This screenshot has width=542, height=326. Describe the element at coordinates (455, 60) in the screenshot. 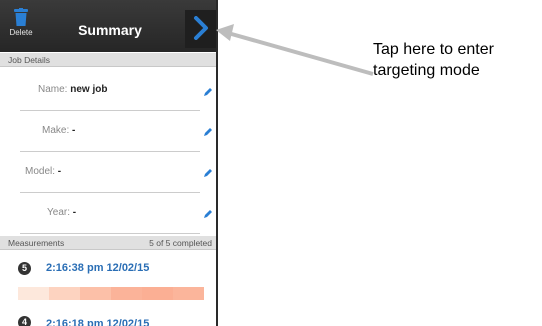

I see `annotation-callout: Tap here to enter targeting mode` at that location.